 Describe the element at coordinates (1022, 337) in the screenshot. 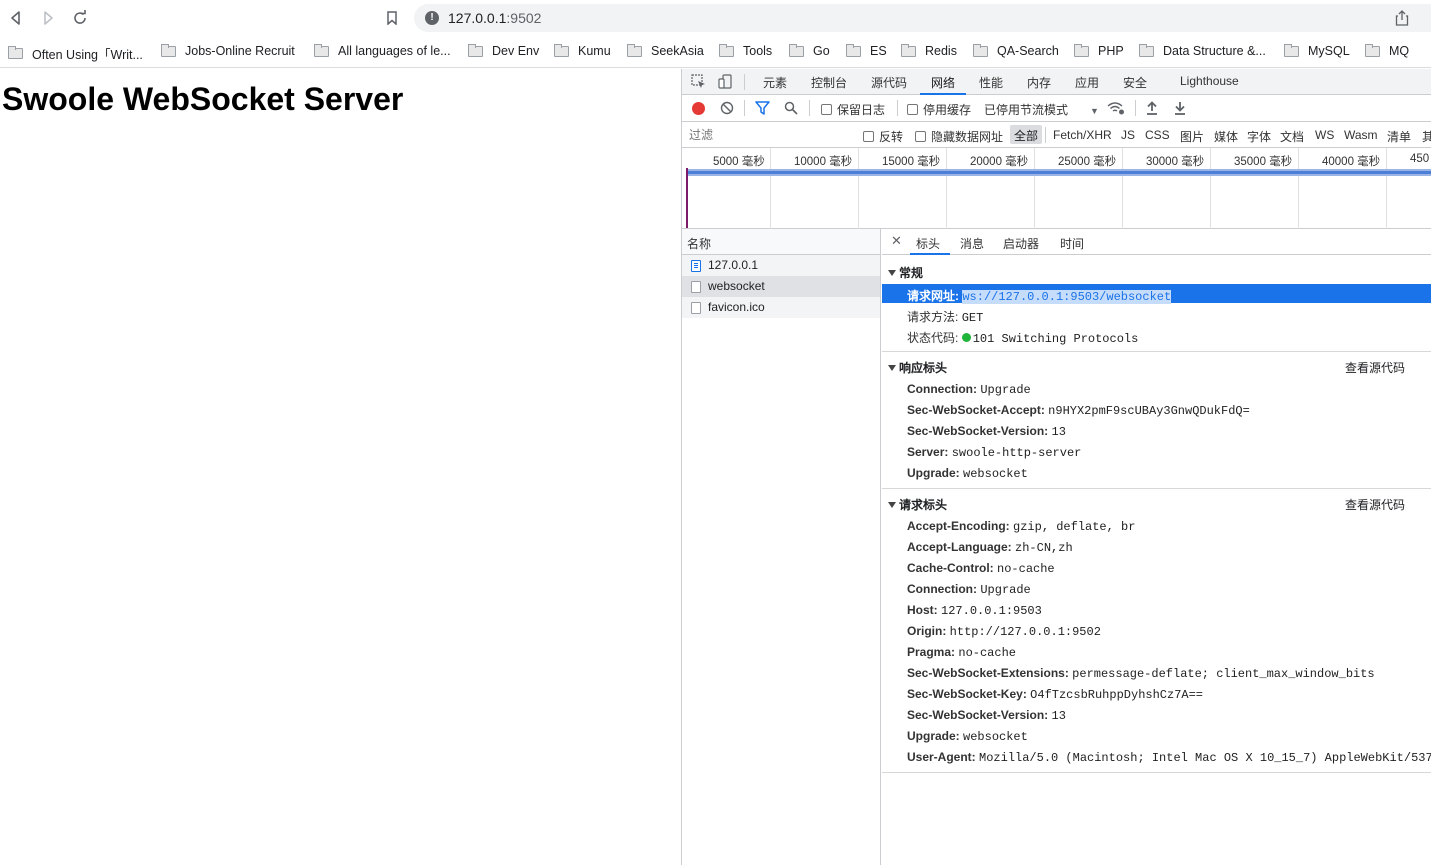

I see `status-code-row: 状态代码: 101 Switching Protocols` at that location.